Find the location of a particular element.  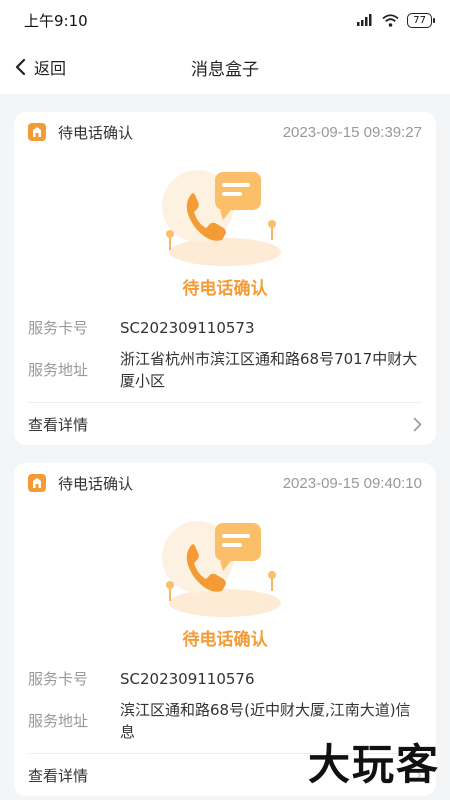

nav-bar: 返回 消息盒子 is located at coordinates (225, 67).